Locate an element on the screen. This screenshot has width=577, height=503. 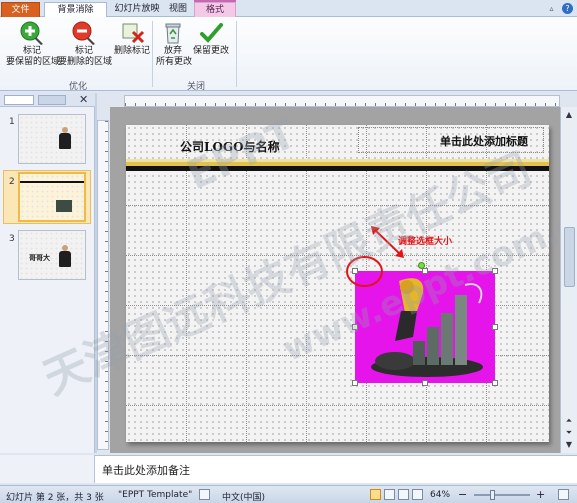
tab-outline is located at coordinates (52, 100).